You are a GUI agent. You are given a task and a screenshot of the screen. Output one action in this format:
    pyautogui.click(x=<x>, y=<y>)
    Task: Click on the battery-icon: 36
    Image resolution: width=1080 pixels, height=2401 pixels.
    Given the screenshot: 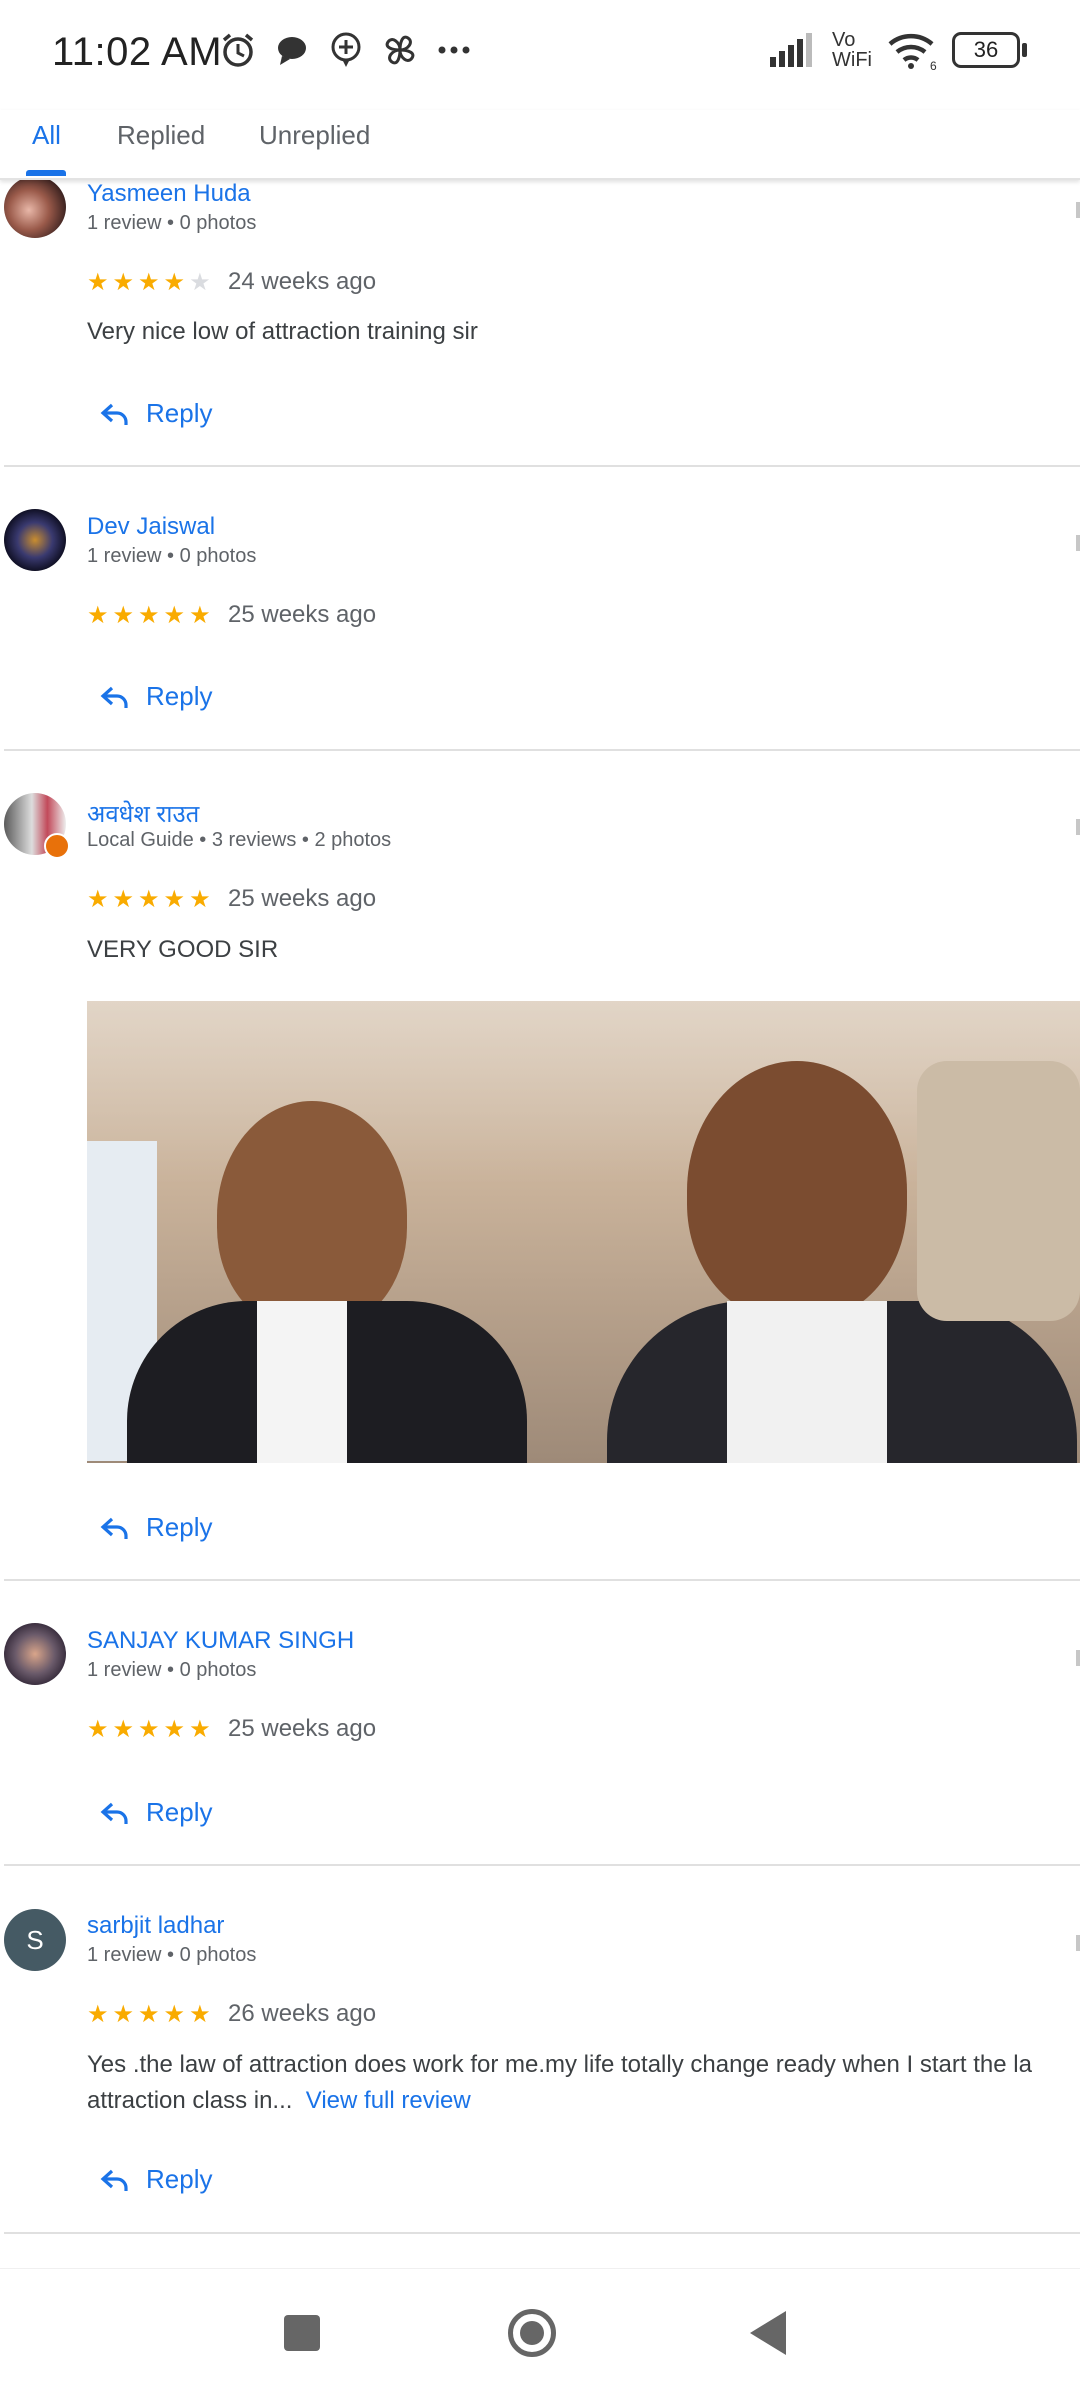 What is the action you would take?
    pyautogui.click(x=989, y=50)
    